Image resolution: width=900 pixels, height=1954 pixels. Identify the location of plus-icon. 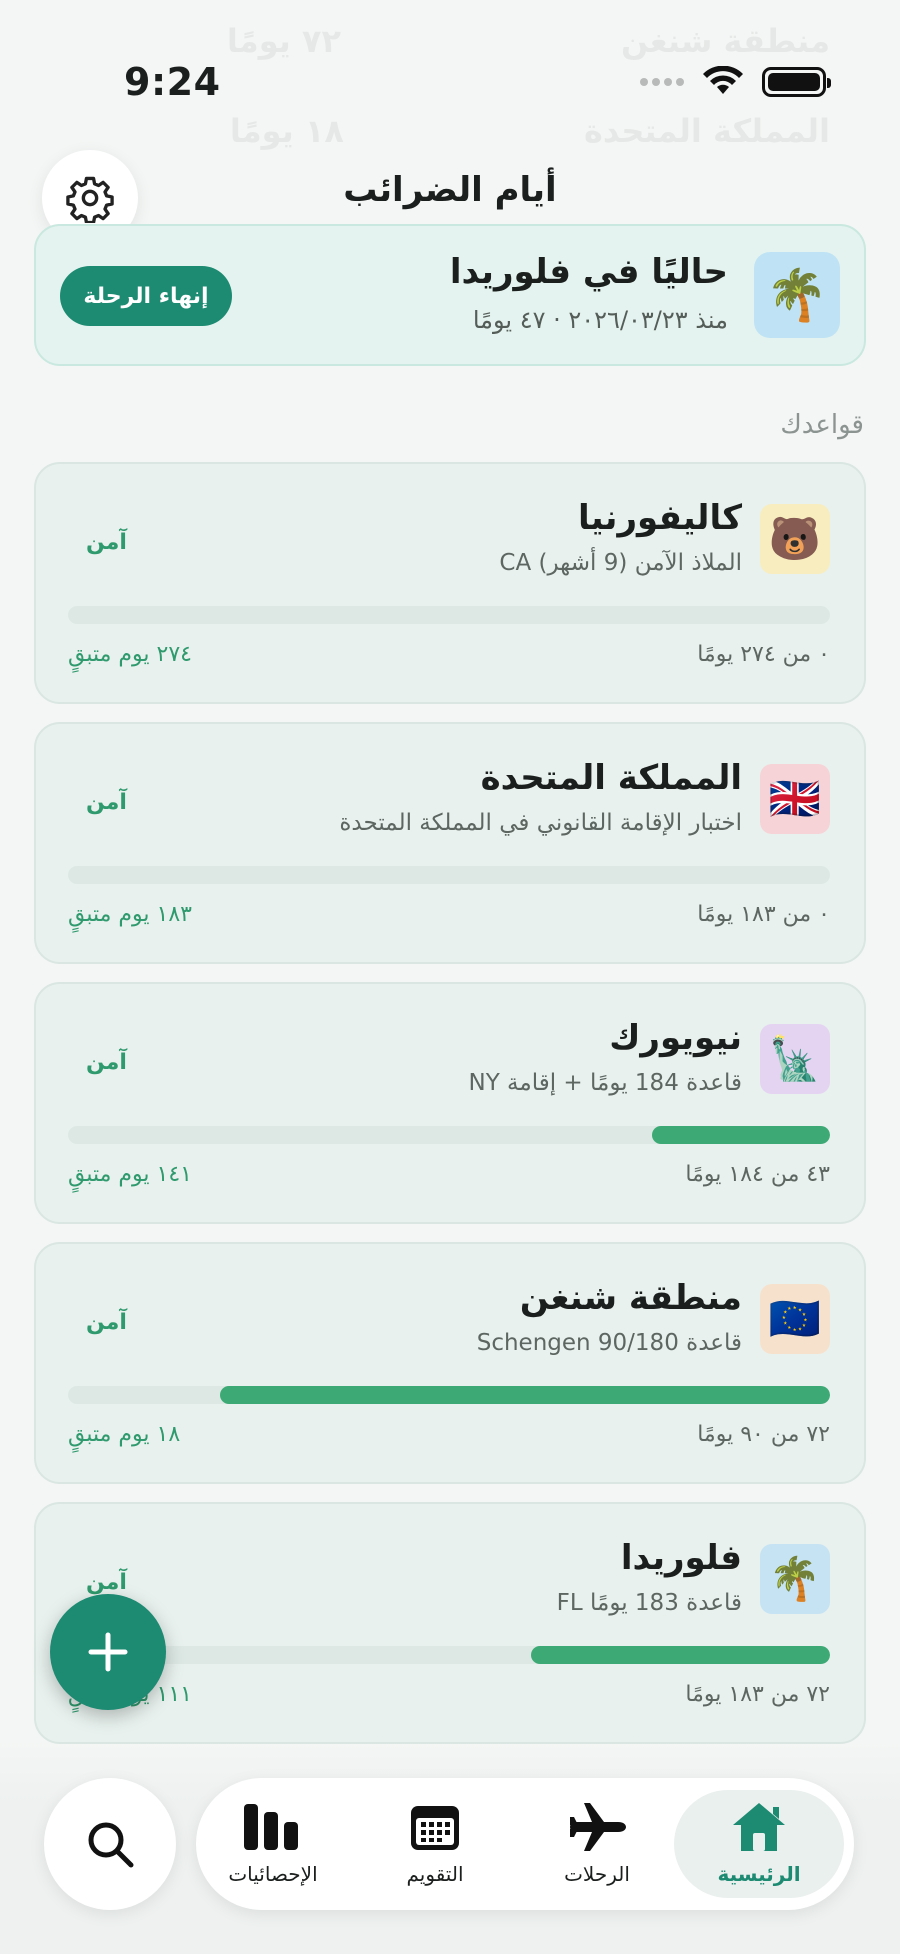
(108, 1652).